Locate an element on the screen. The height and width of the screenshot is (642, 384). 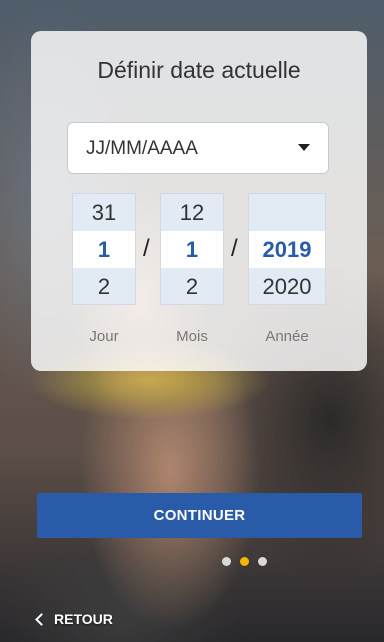
year-option-selected: 2019 is located at coordinates (287, 249).